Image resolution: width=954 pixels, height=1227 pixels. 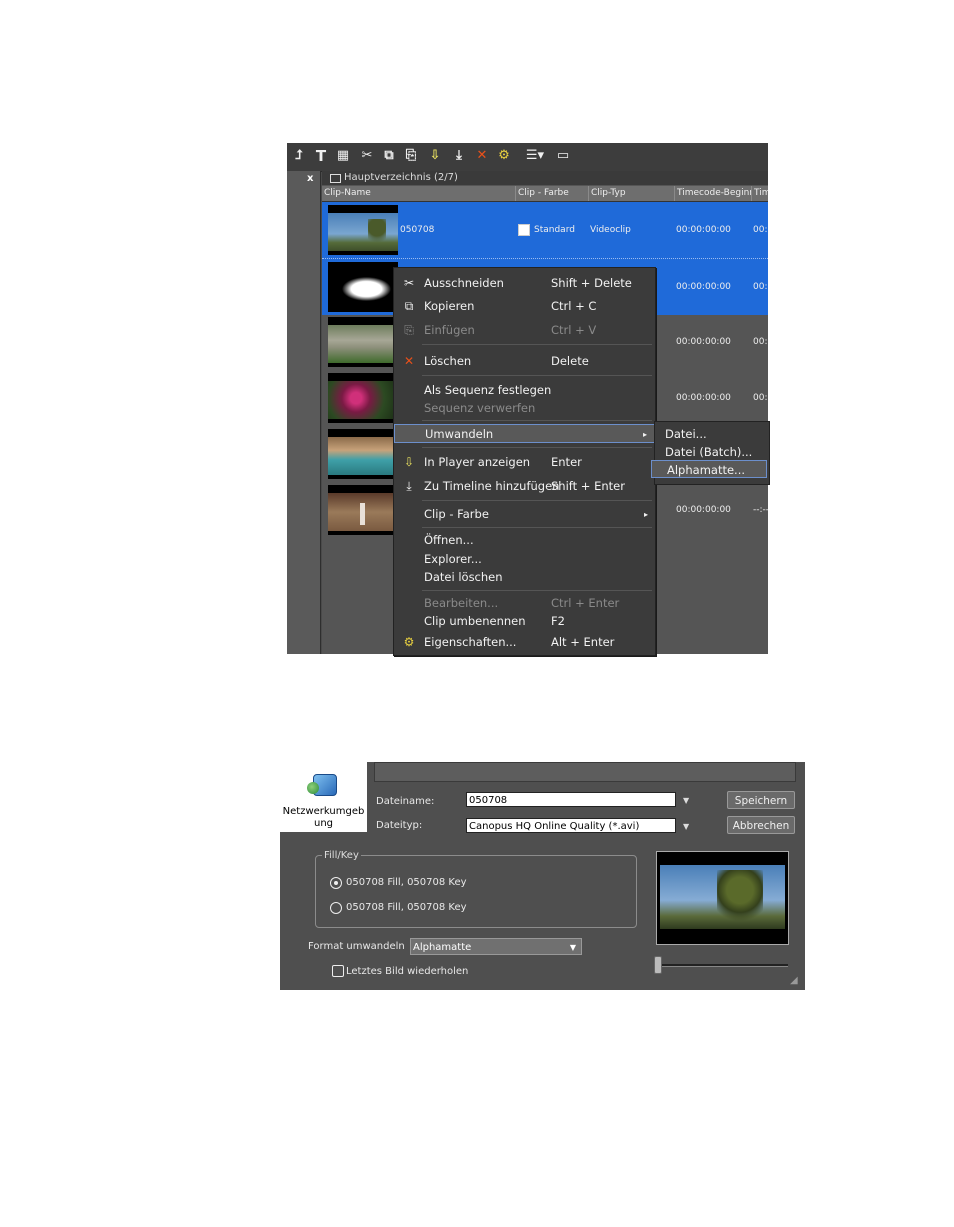 What do you see at coordinates (794, 980) in the screenshot?
I see `resize-grip-icon: ◢` at bounding box center [794, 980].